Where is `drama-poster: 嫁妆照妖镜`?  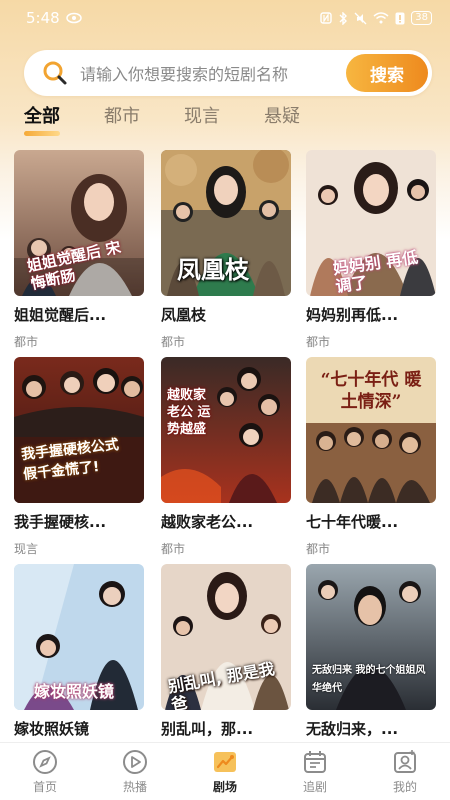
drama-poster: 嫁妆照妖镜 is located at coordinates (79, 637).